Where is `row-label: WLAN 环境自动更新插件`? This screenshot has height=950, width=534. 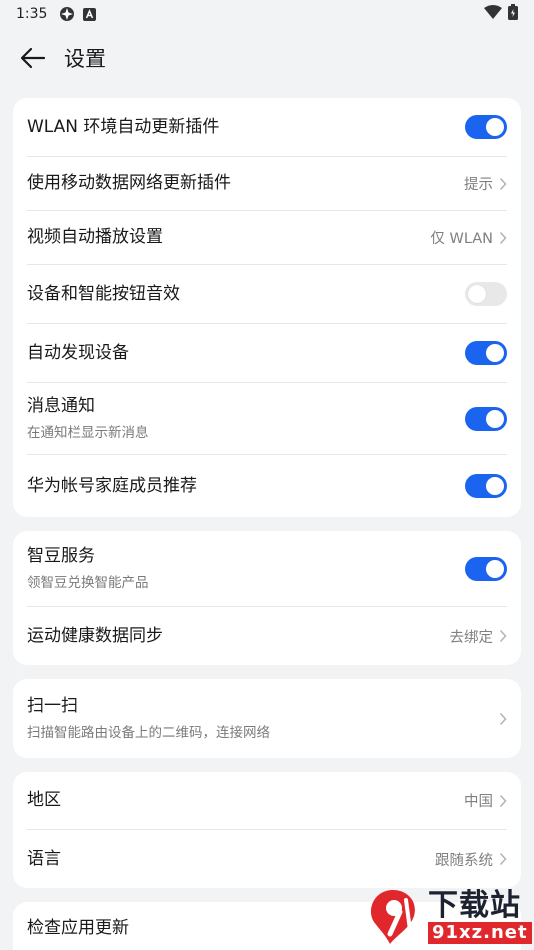 row-label: WLAN 环境自动更新插件 is located at coordinates (123, 126).